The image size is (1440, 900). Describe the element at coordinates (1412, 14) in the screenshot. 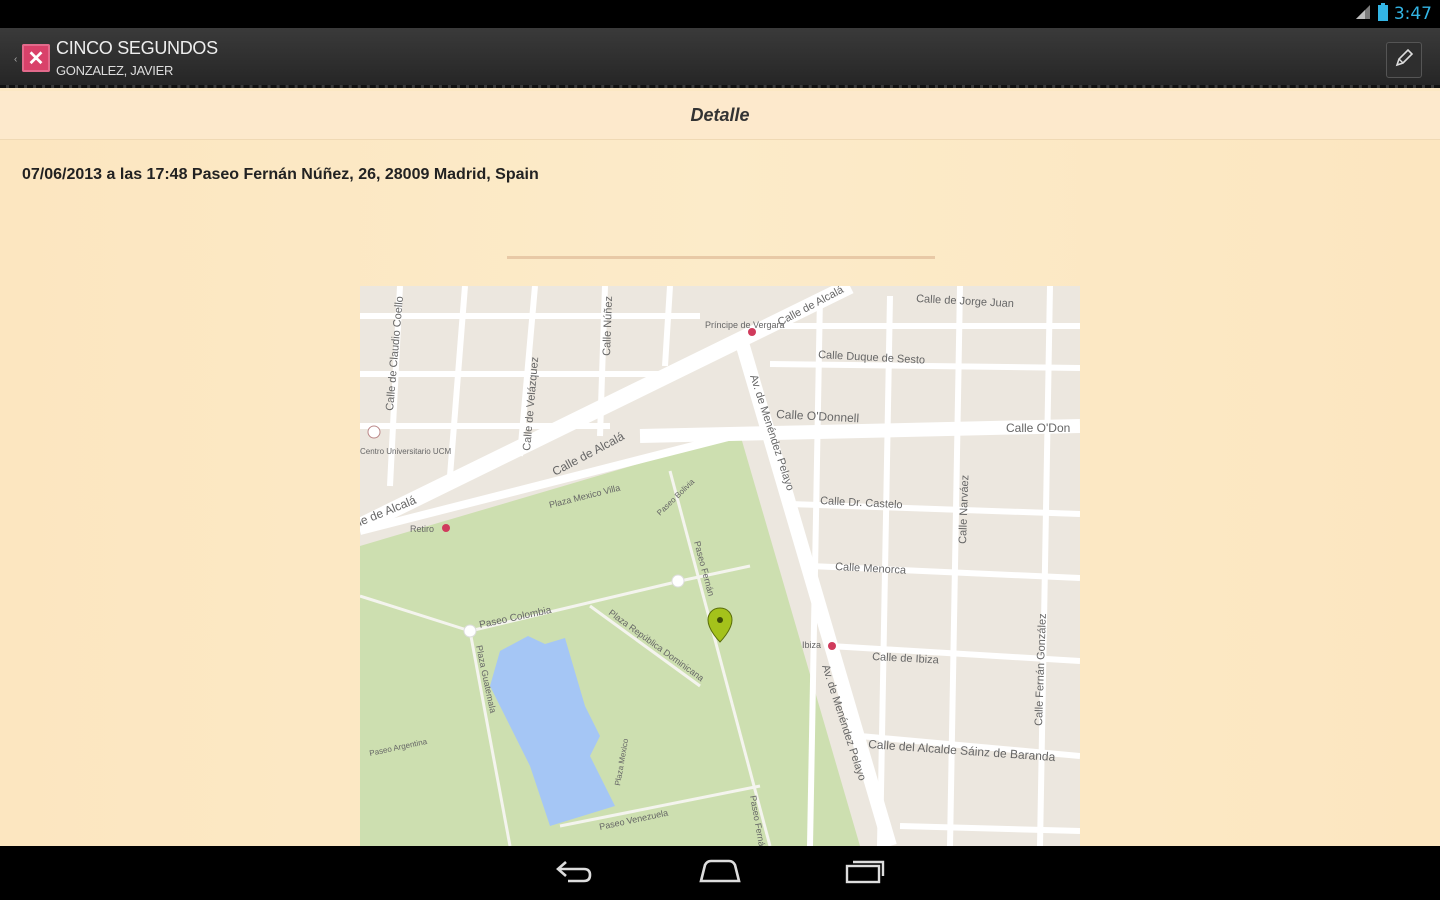

I see `status-time: 3:47` at that location.